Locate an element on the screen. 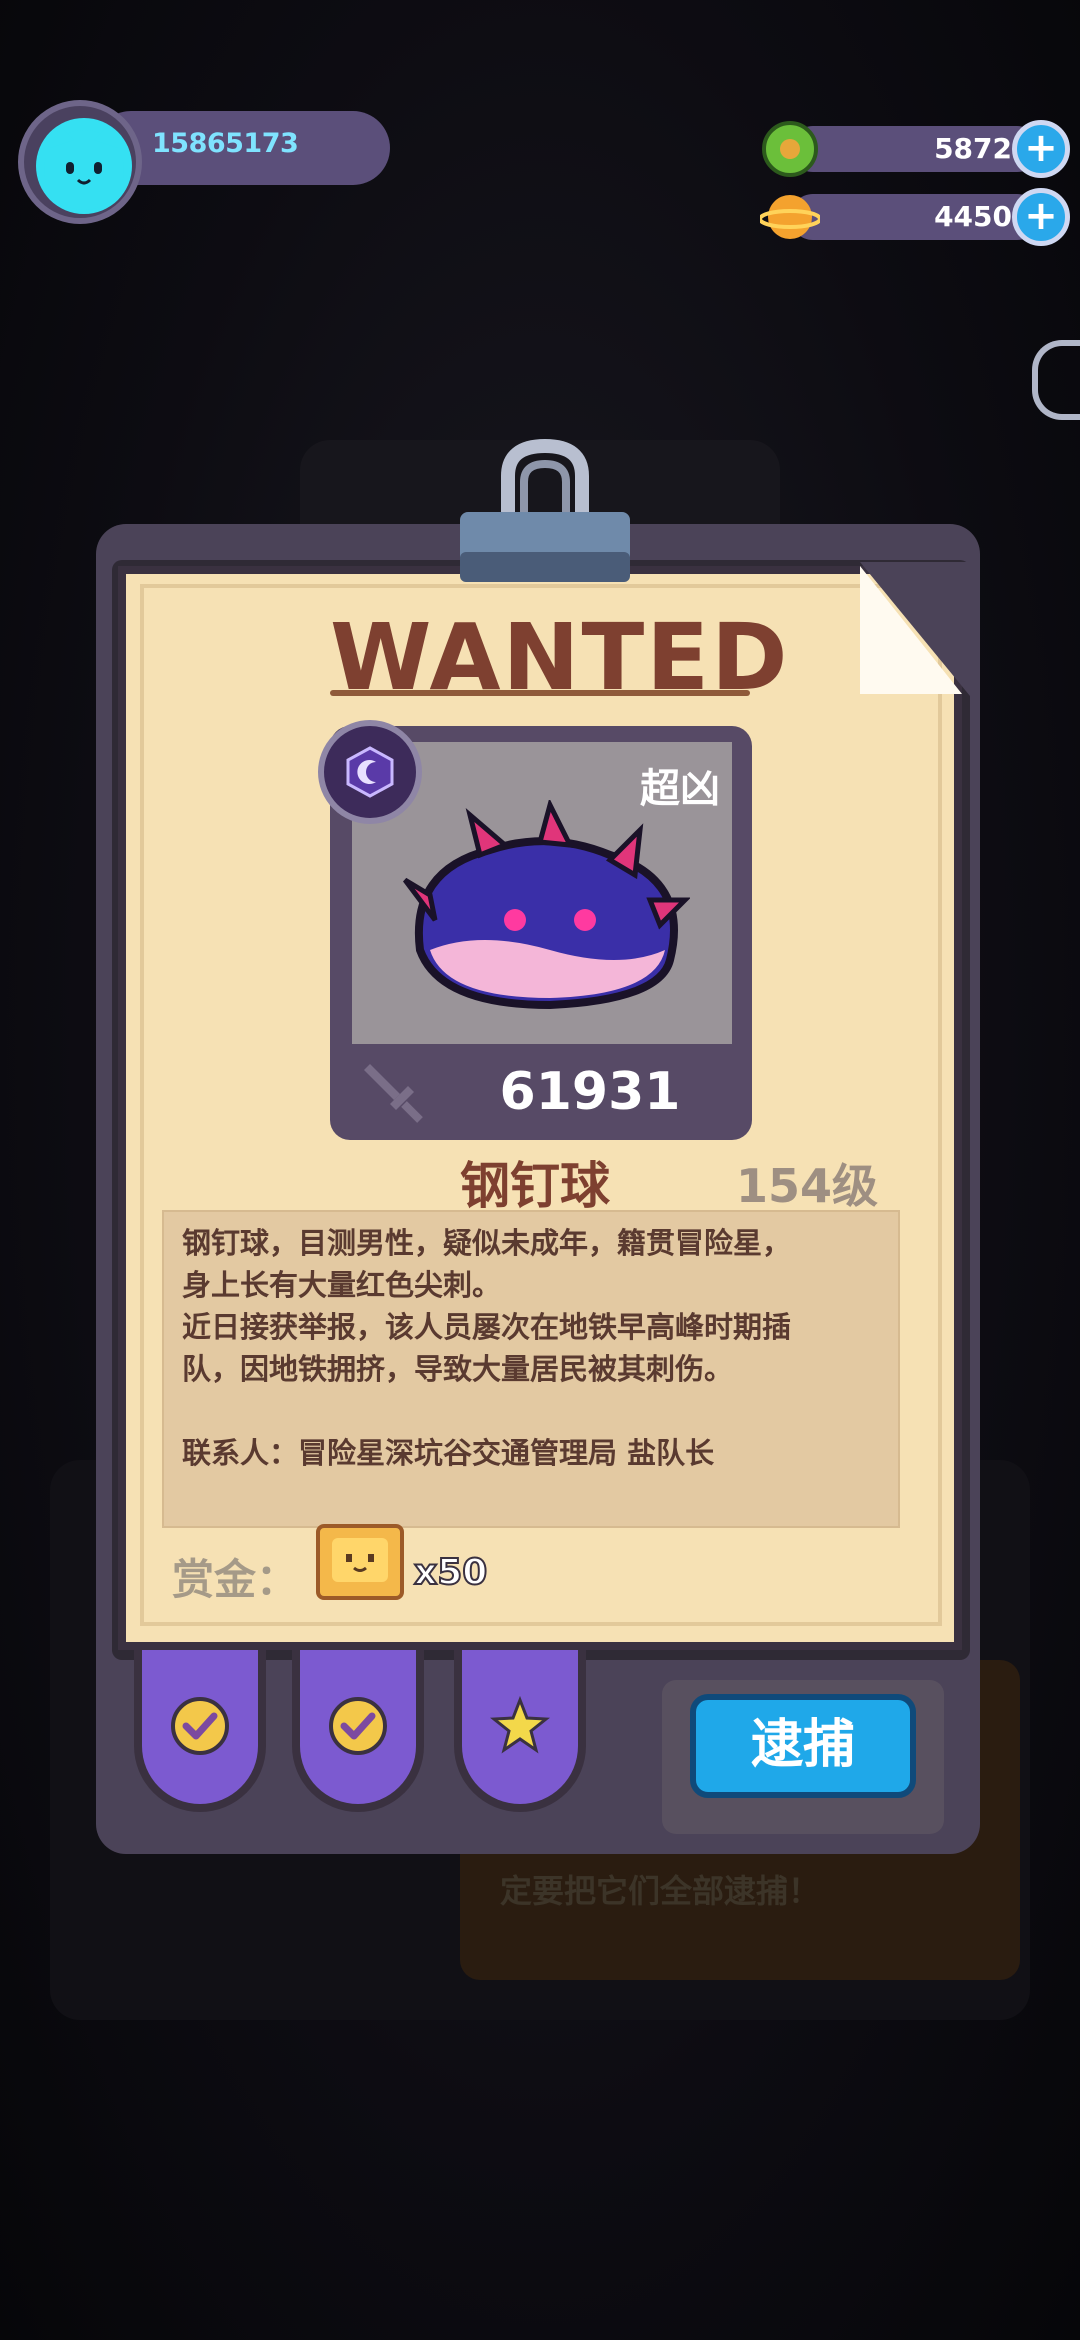 This screenshot has width=1080, height=2340. cat-avatar-icon is located at coordinates (84, 168).